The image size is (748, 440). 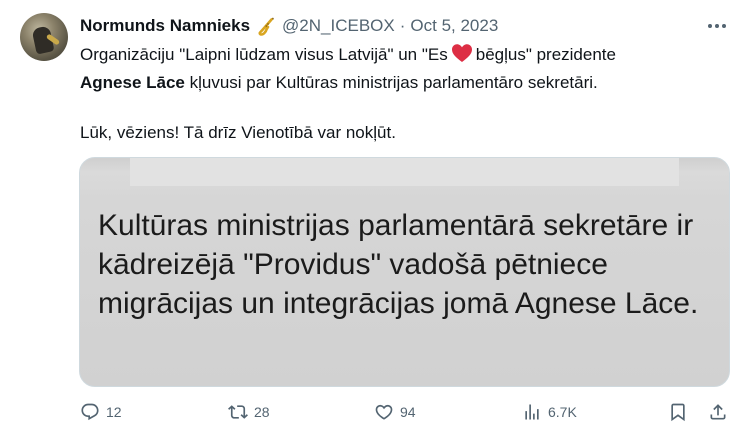 What do you see at coordinates (532, 412) in the screenshot?
I see `views-icon` at bounding box center [532, 412].